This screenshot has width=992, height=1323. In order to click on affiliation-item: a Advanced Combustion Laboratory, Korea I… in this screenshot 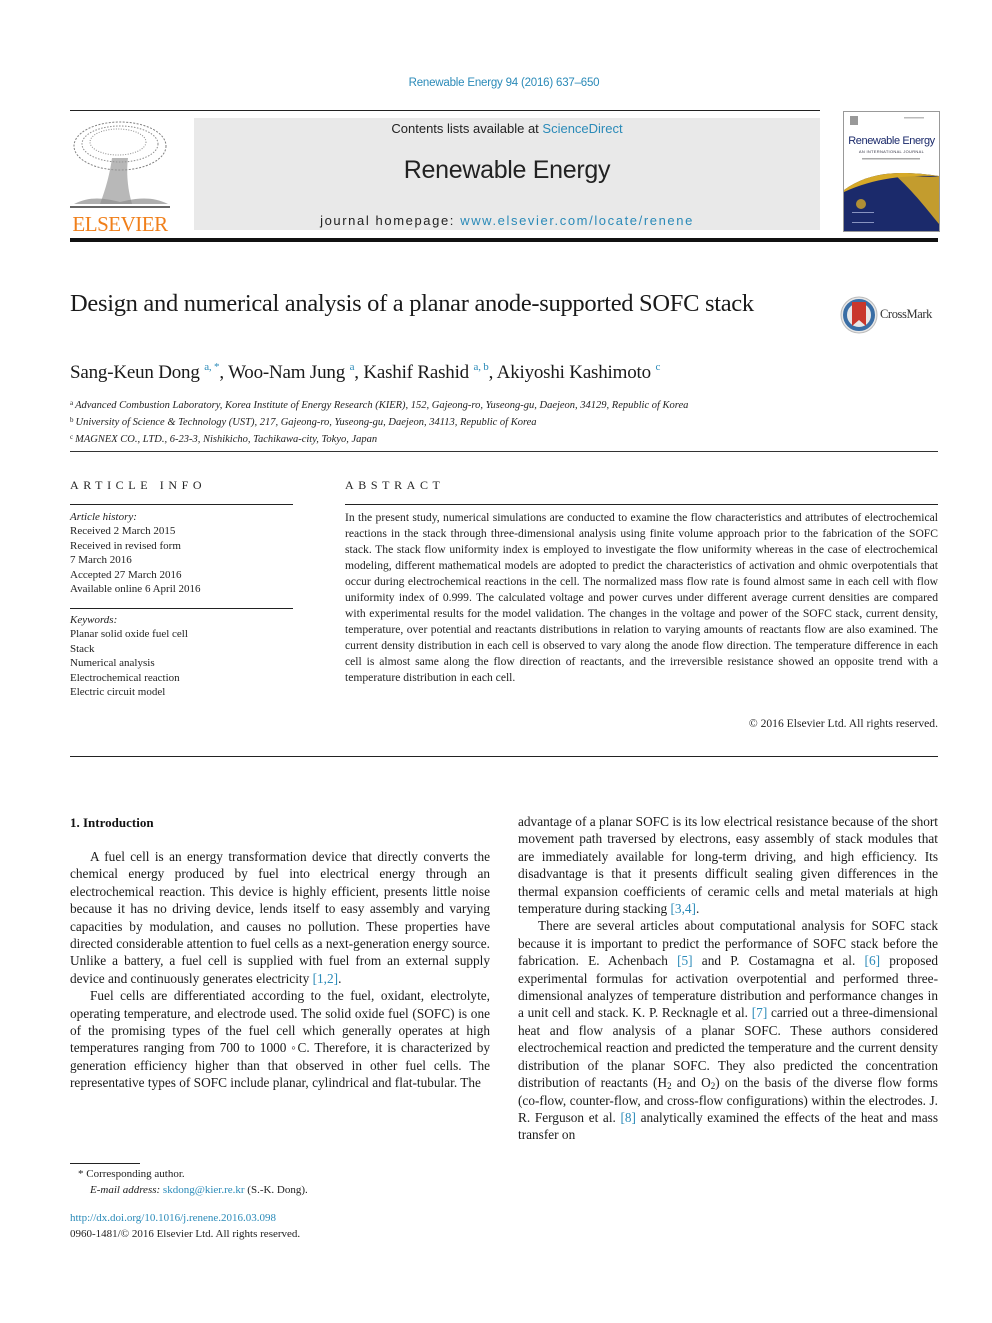, I will do `click(379, 404)`.